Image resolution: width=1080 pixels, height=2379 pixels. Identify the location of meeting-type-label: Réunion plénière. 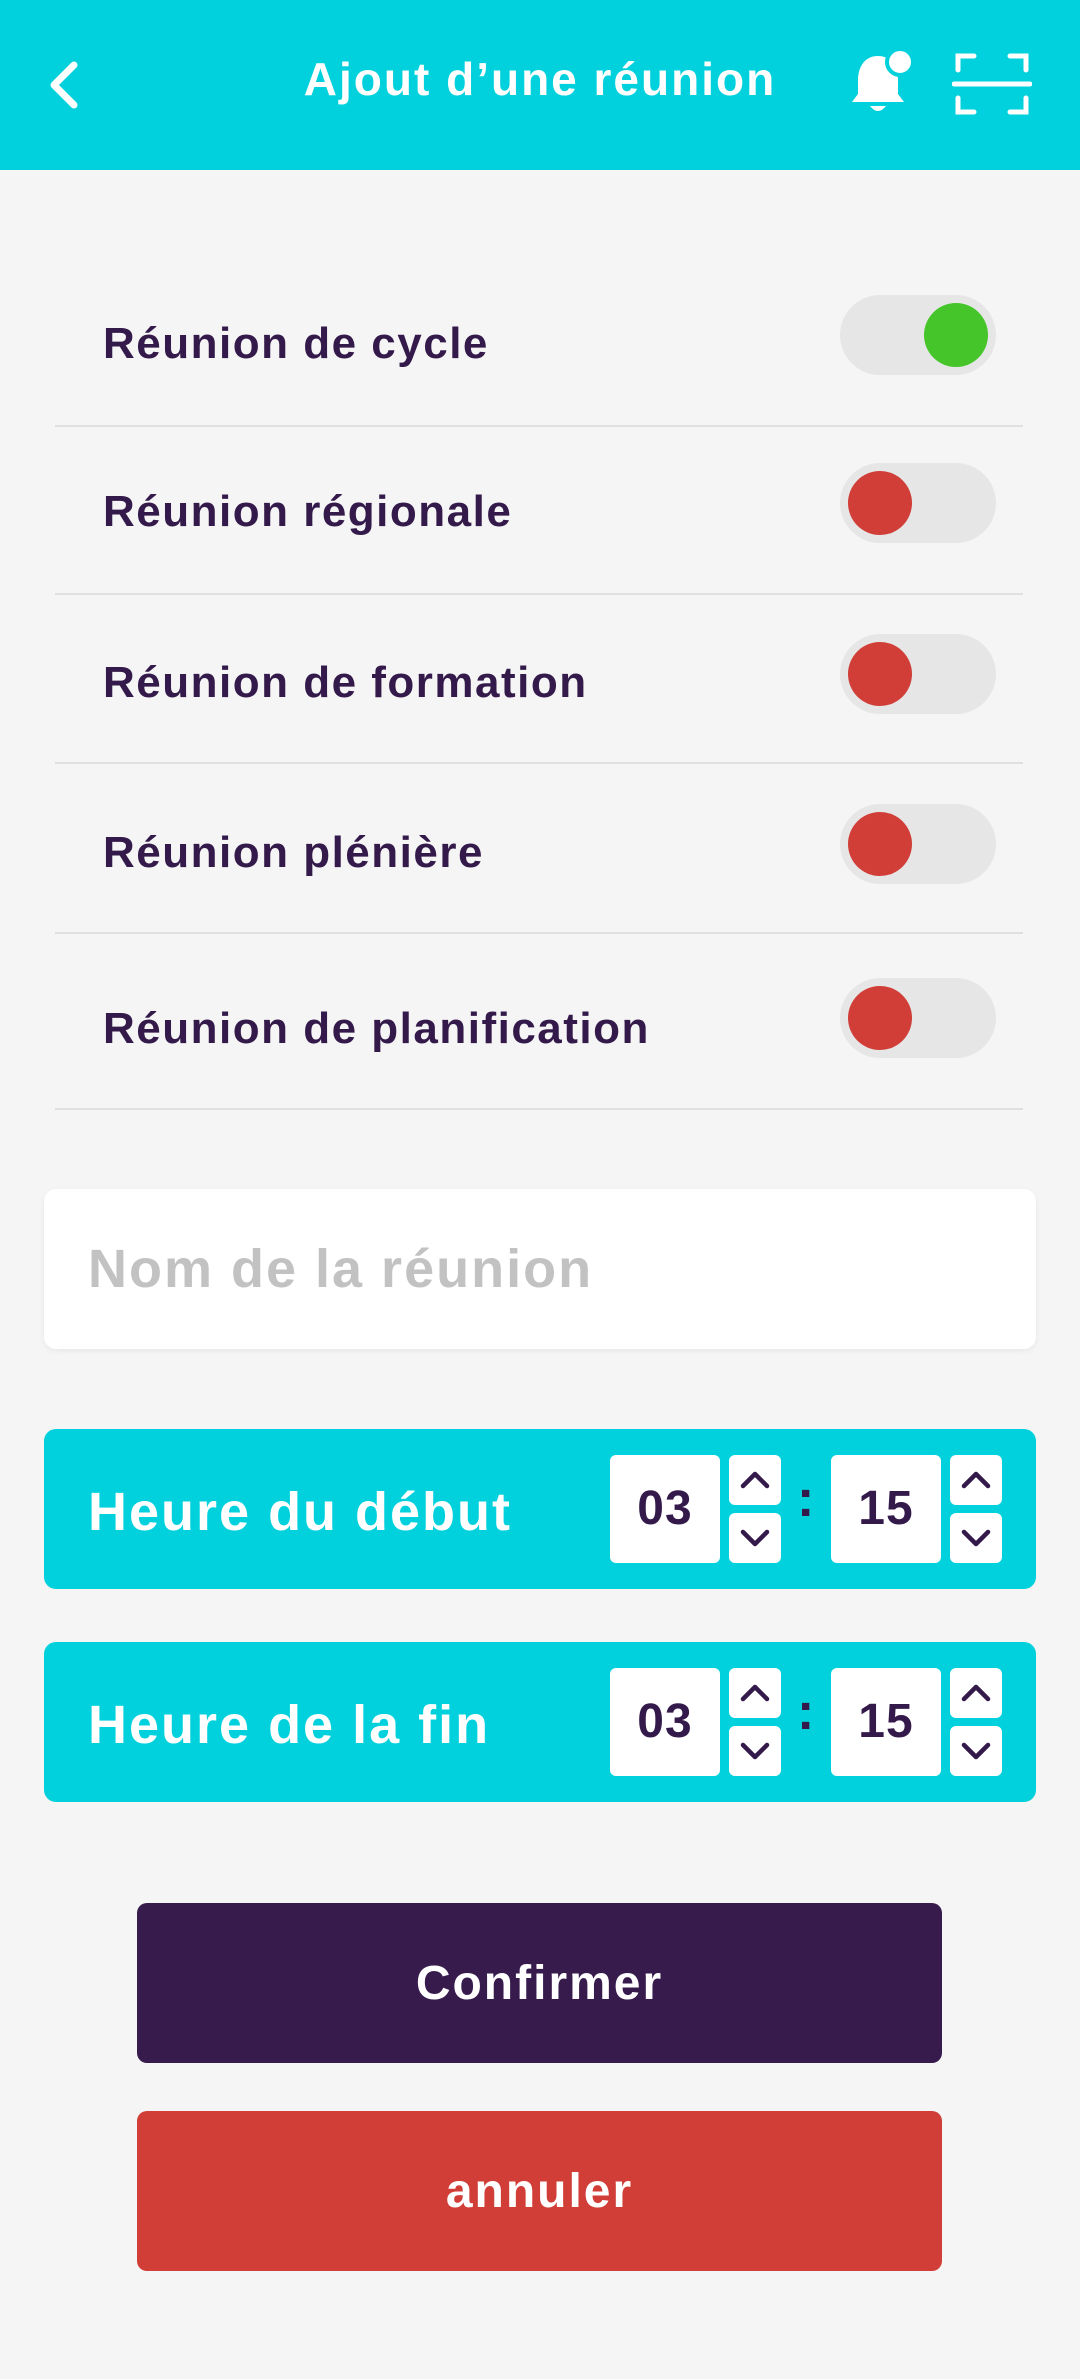
(293, 852).